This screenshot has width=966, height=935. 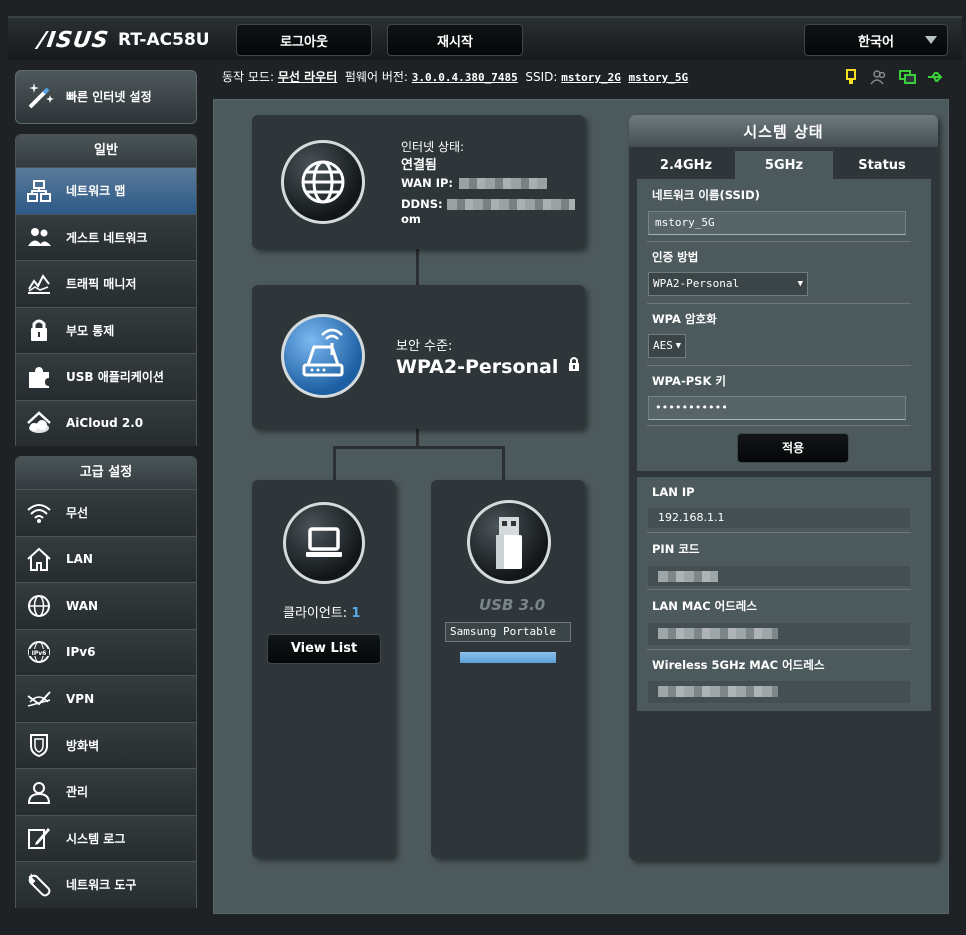 What do you see at coordinates (106, 329) in the screenshot?
I see `sidebar-item-parental-control: 부모 통제` at bounding box center [106, 329].